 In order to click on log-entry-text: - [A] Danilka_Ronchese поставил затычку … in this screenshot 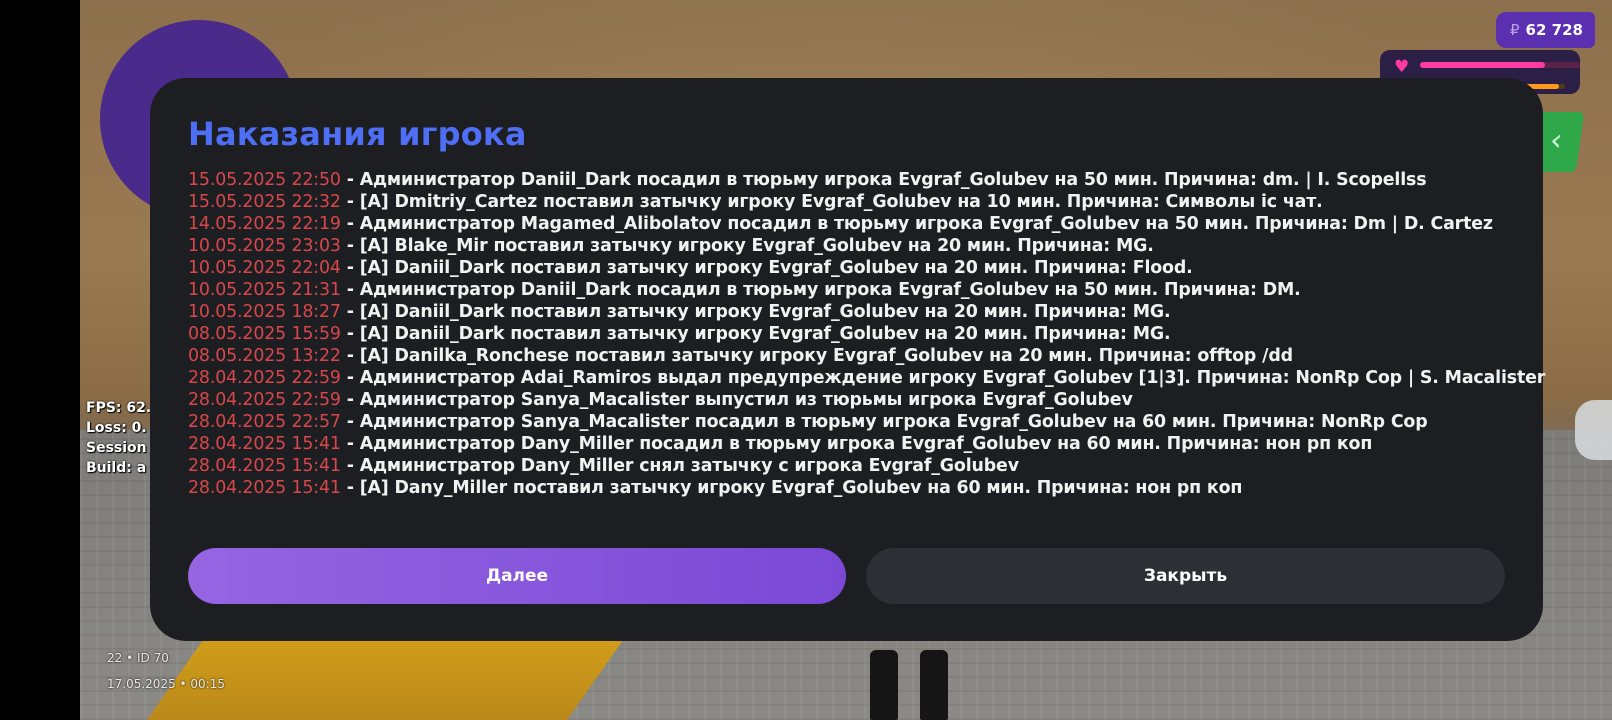, I will do `click(816, 356)`.